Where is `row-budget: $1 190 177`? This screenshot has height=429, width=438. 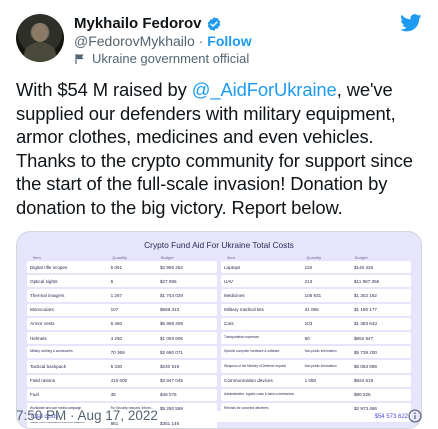 row-budget: $1 190 177 is located at coordinates (365, 310).